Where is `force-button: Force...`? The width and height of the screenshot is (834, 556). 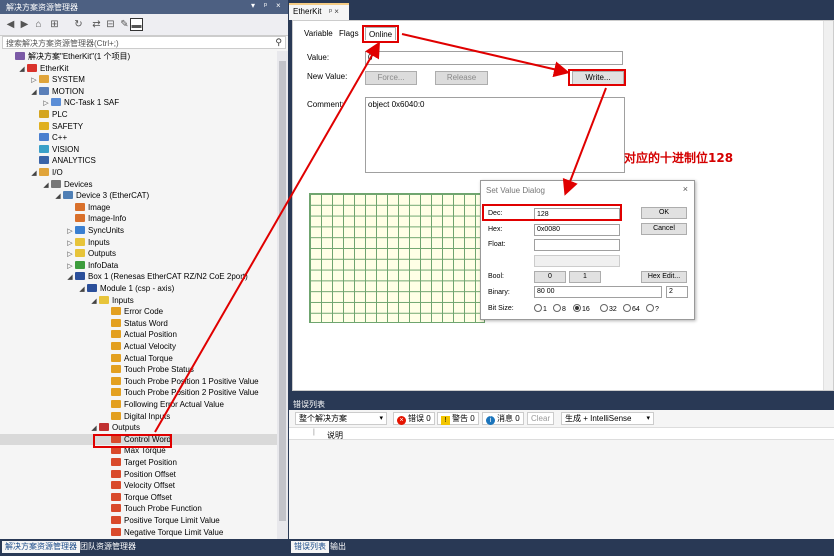 force-button: Force... is located at coordinates (391, 78).